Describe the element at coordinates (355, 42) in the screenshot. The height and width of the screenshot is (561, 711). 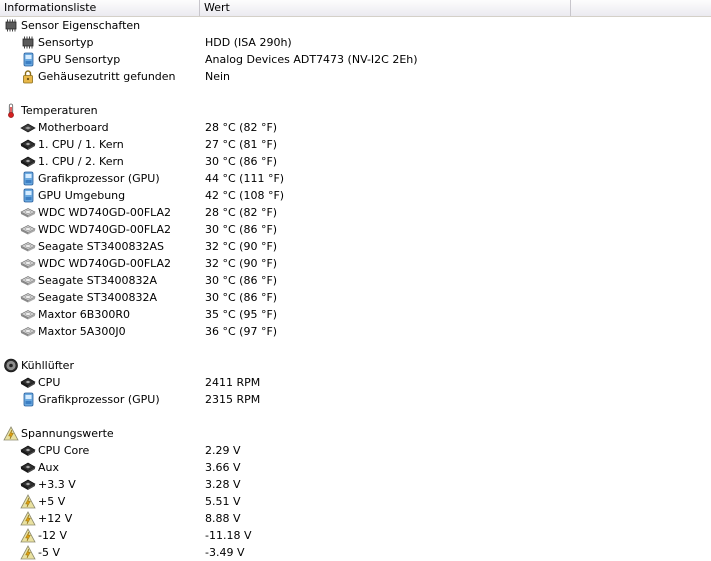
I see `list-item: Sensortyp HDD (ISA 290h)` at that location.